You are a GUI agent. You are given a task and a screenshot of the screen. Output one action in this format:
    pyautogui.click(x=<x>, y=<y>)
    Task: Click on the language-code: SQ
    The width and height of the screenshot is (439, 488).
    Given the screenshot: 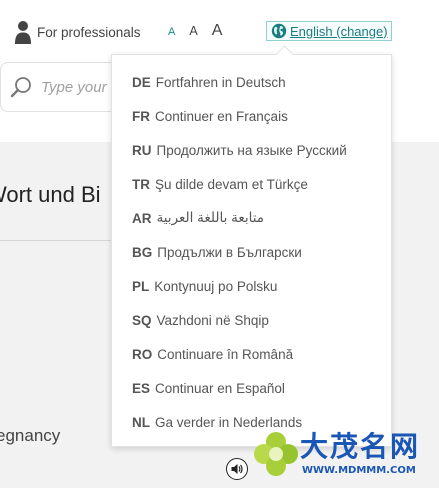 What is the action you would take?
    pyautogui.click(x=142, y=320)
    